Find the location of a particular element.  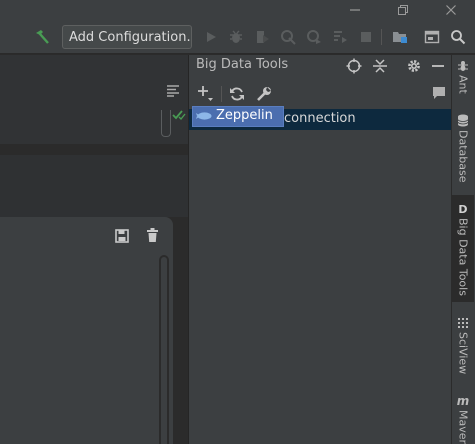

tab-ant-label: Ant is located at coordinates (463, 84).